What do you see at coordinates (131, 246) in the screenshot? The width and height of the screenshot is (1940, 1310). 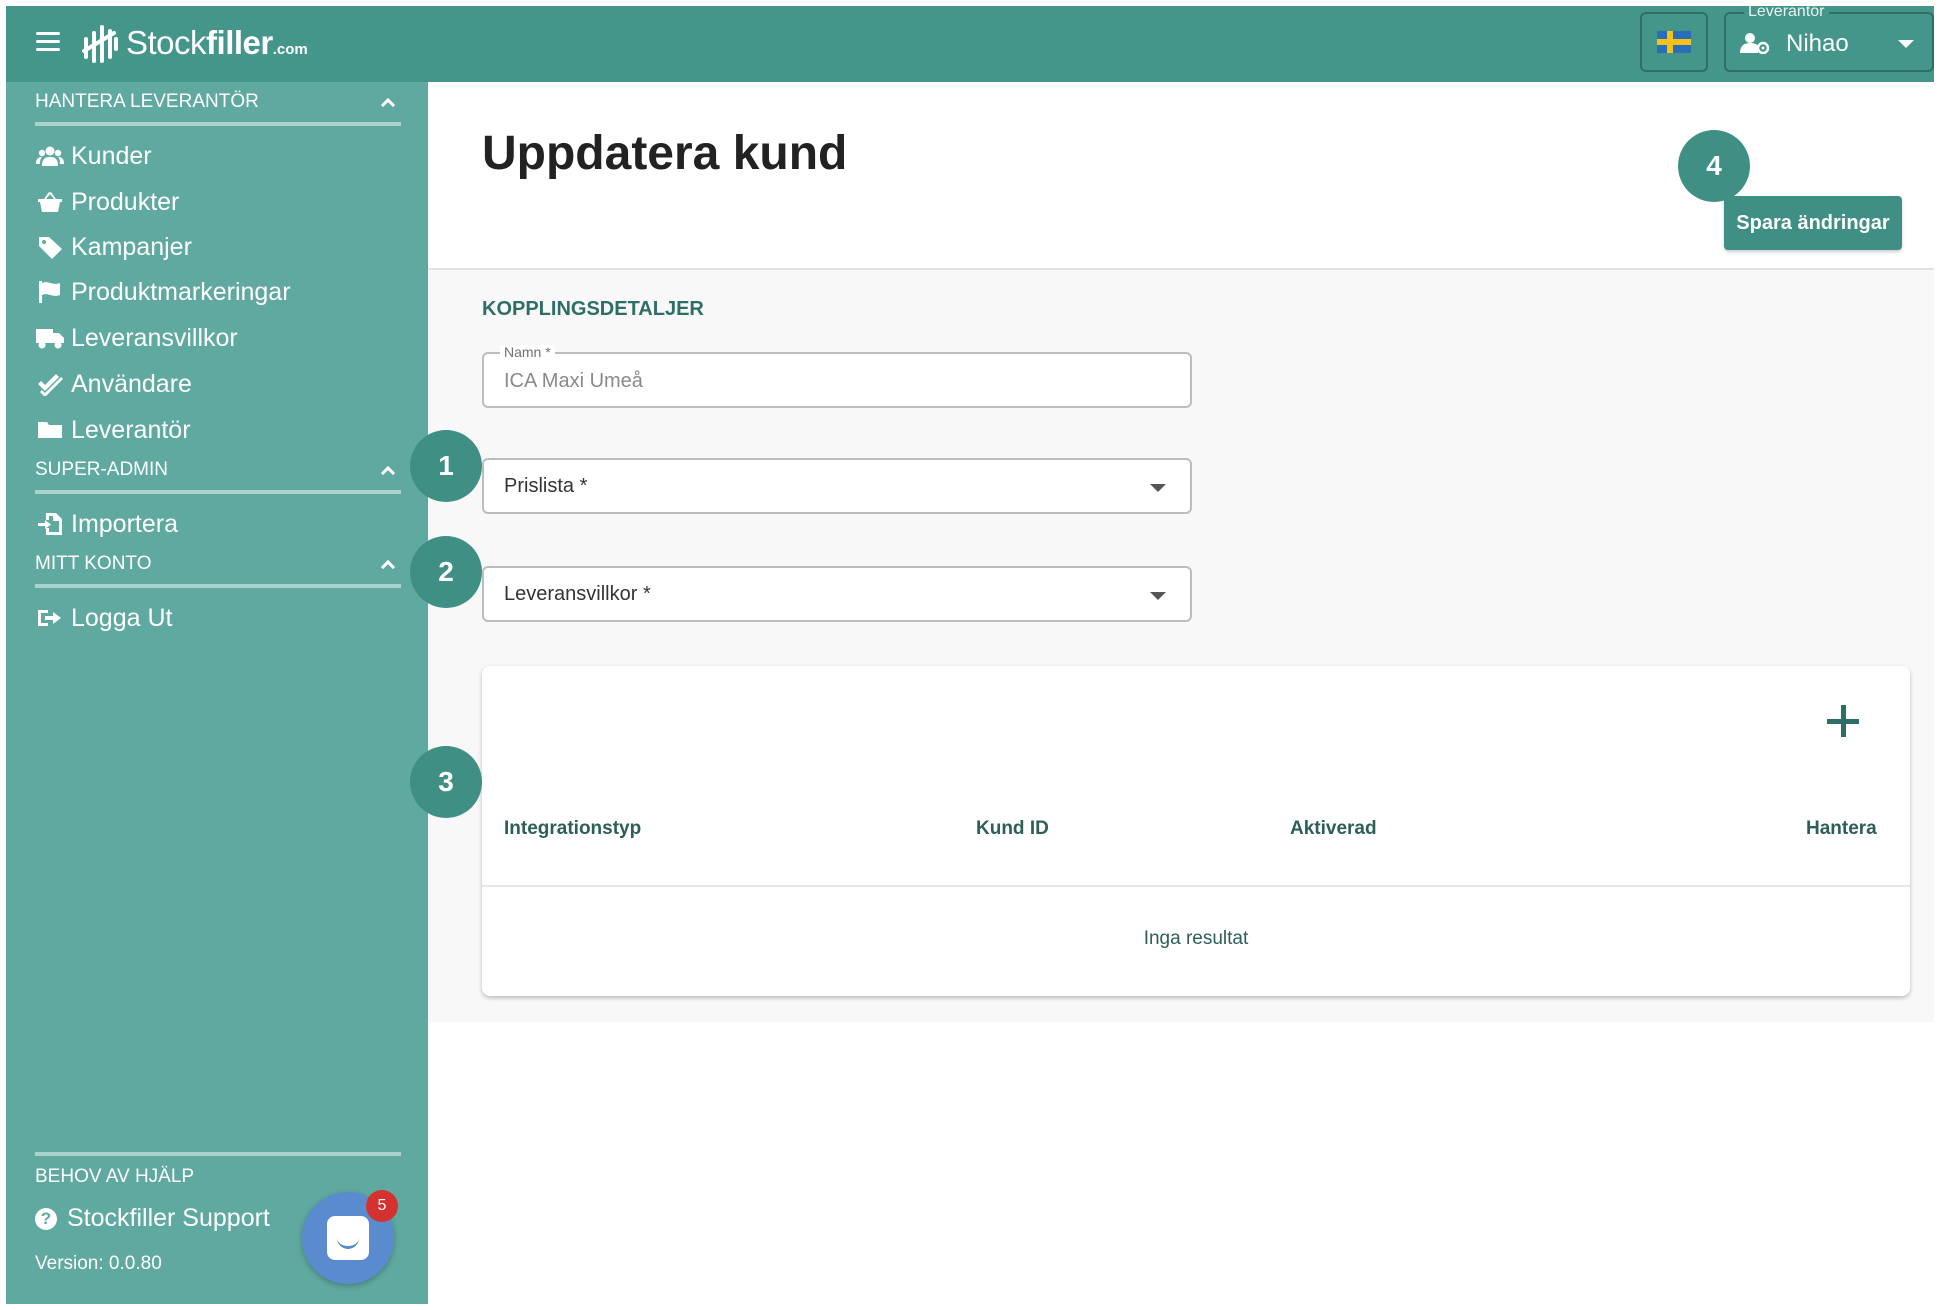 I see `sidebar-item-label: Kampanjer` at bounding box center [131, 246].